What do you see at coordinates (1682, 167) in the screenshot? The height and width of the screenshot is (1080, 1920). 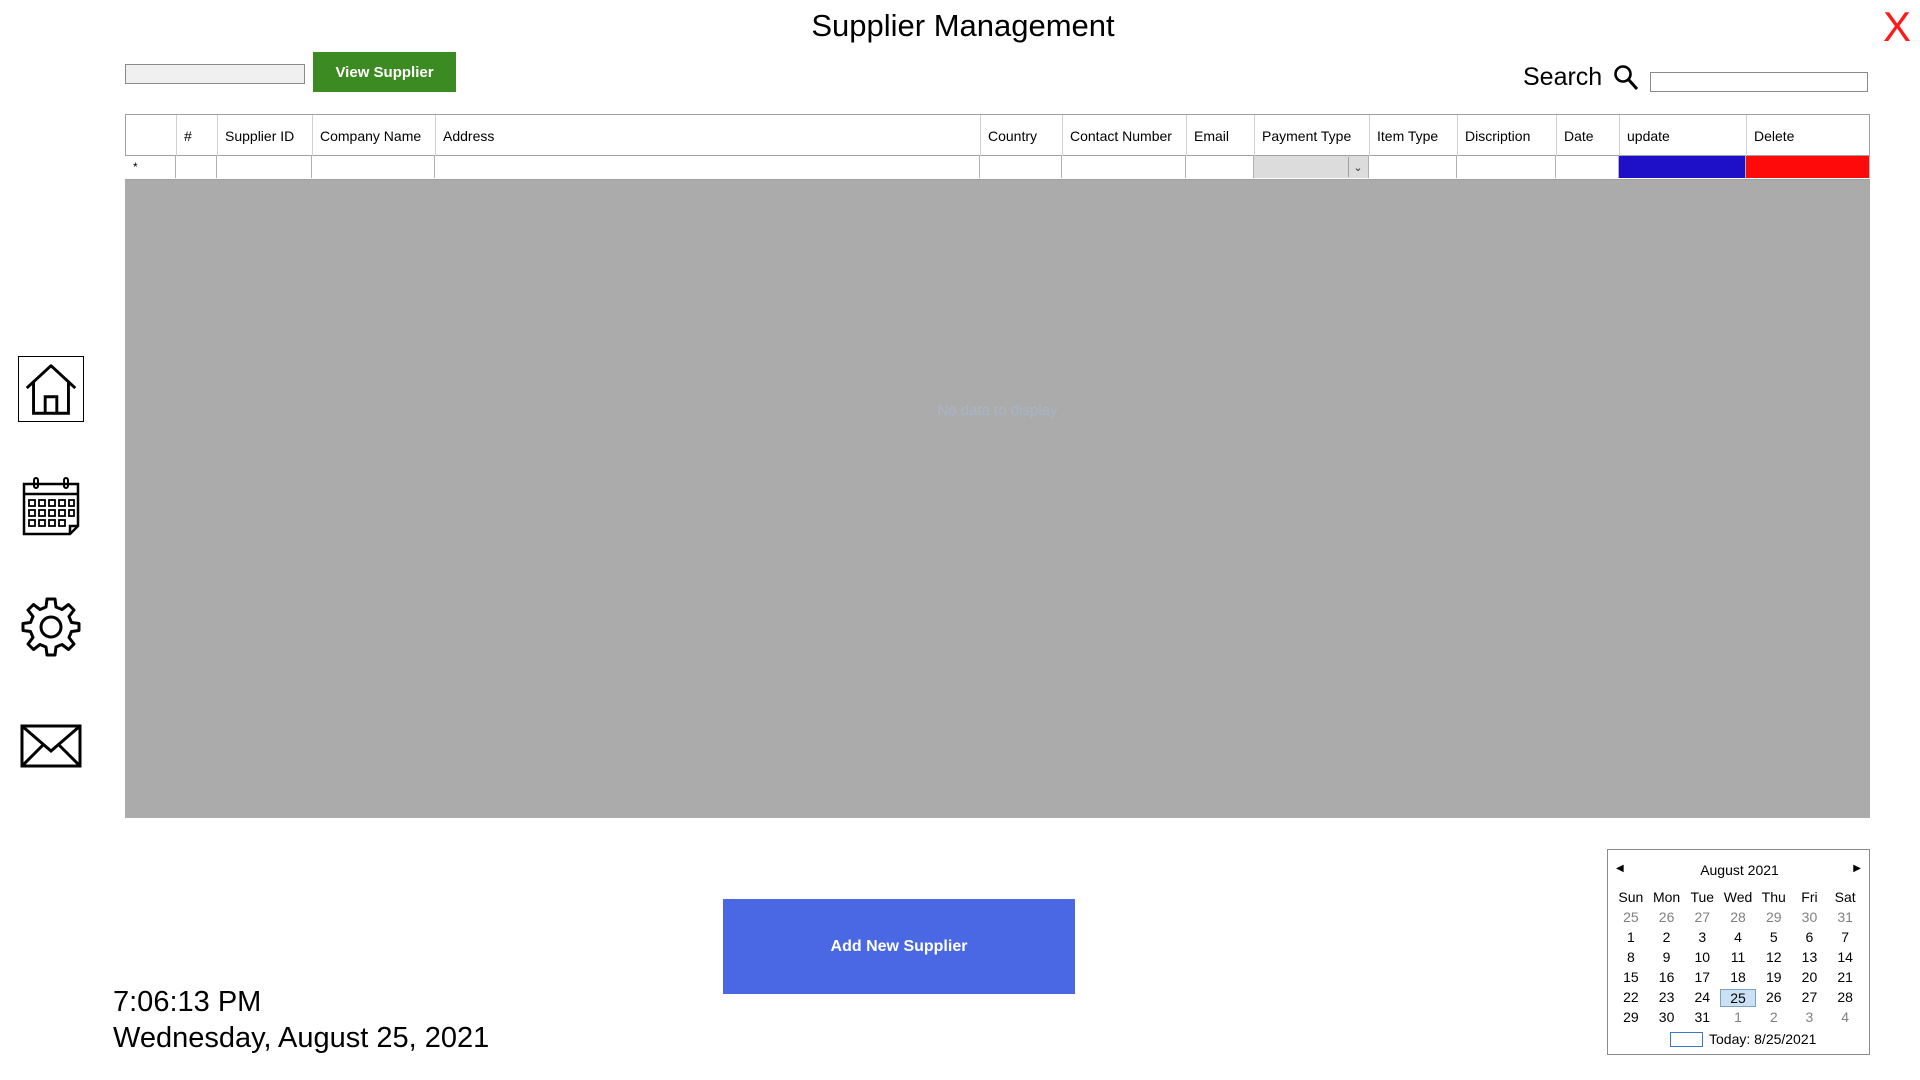 I see `update-button` at bounding box center [1682, 167].